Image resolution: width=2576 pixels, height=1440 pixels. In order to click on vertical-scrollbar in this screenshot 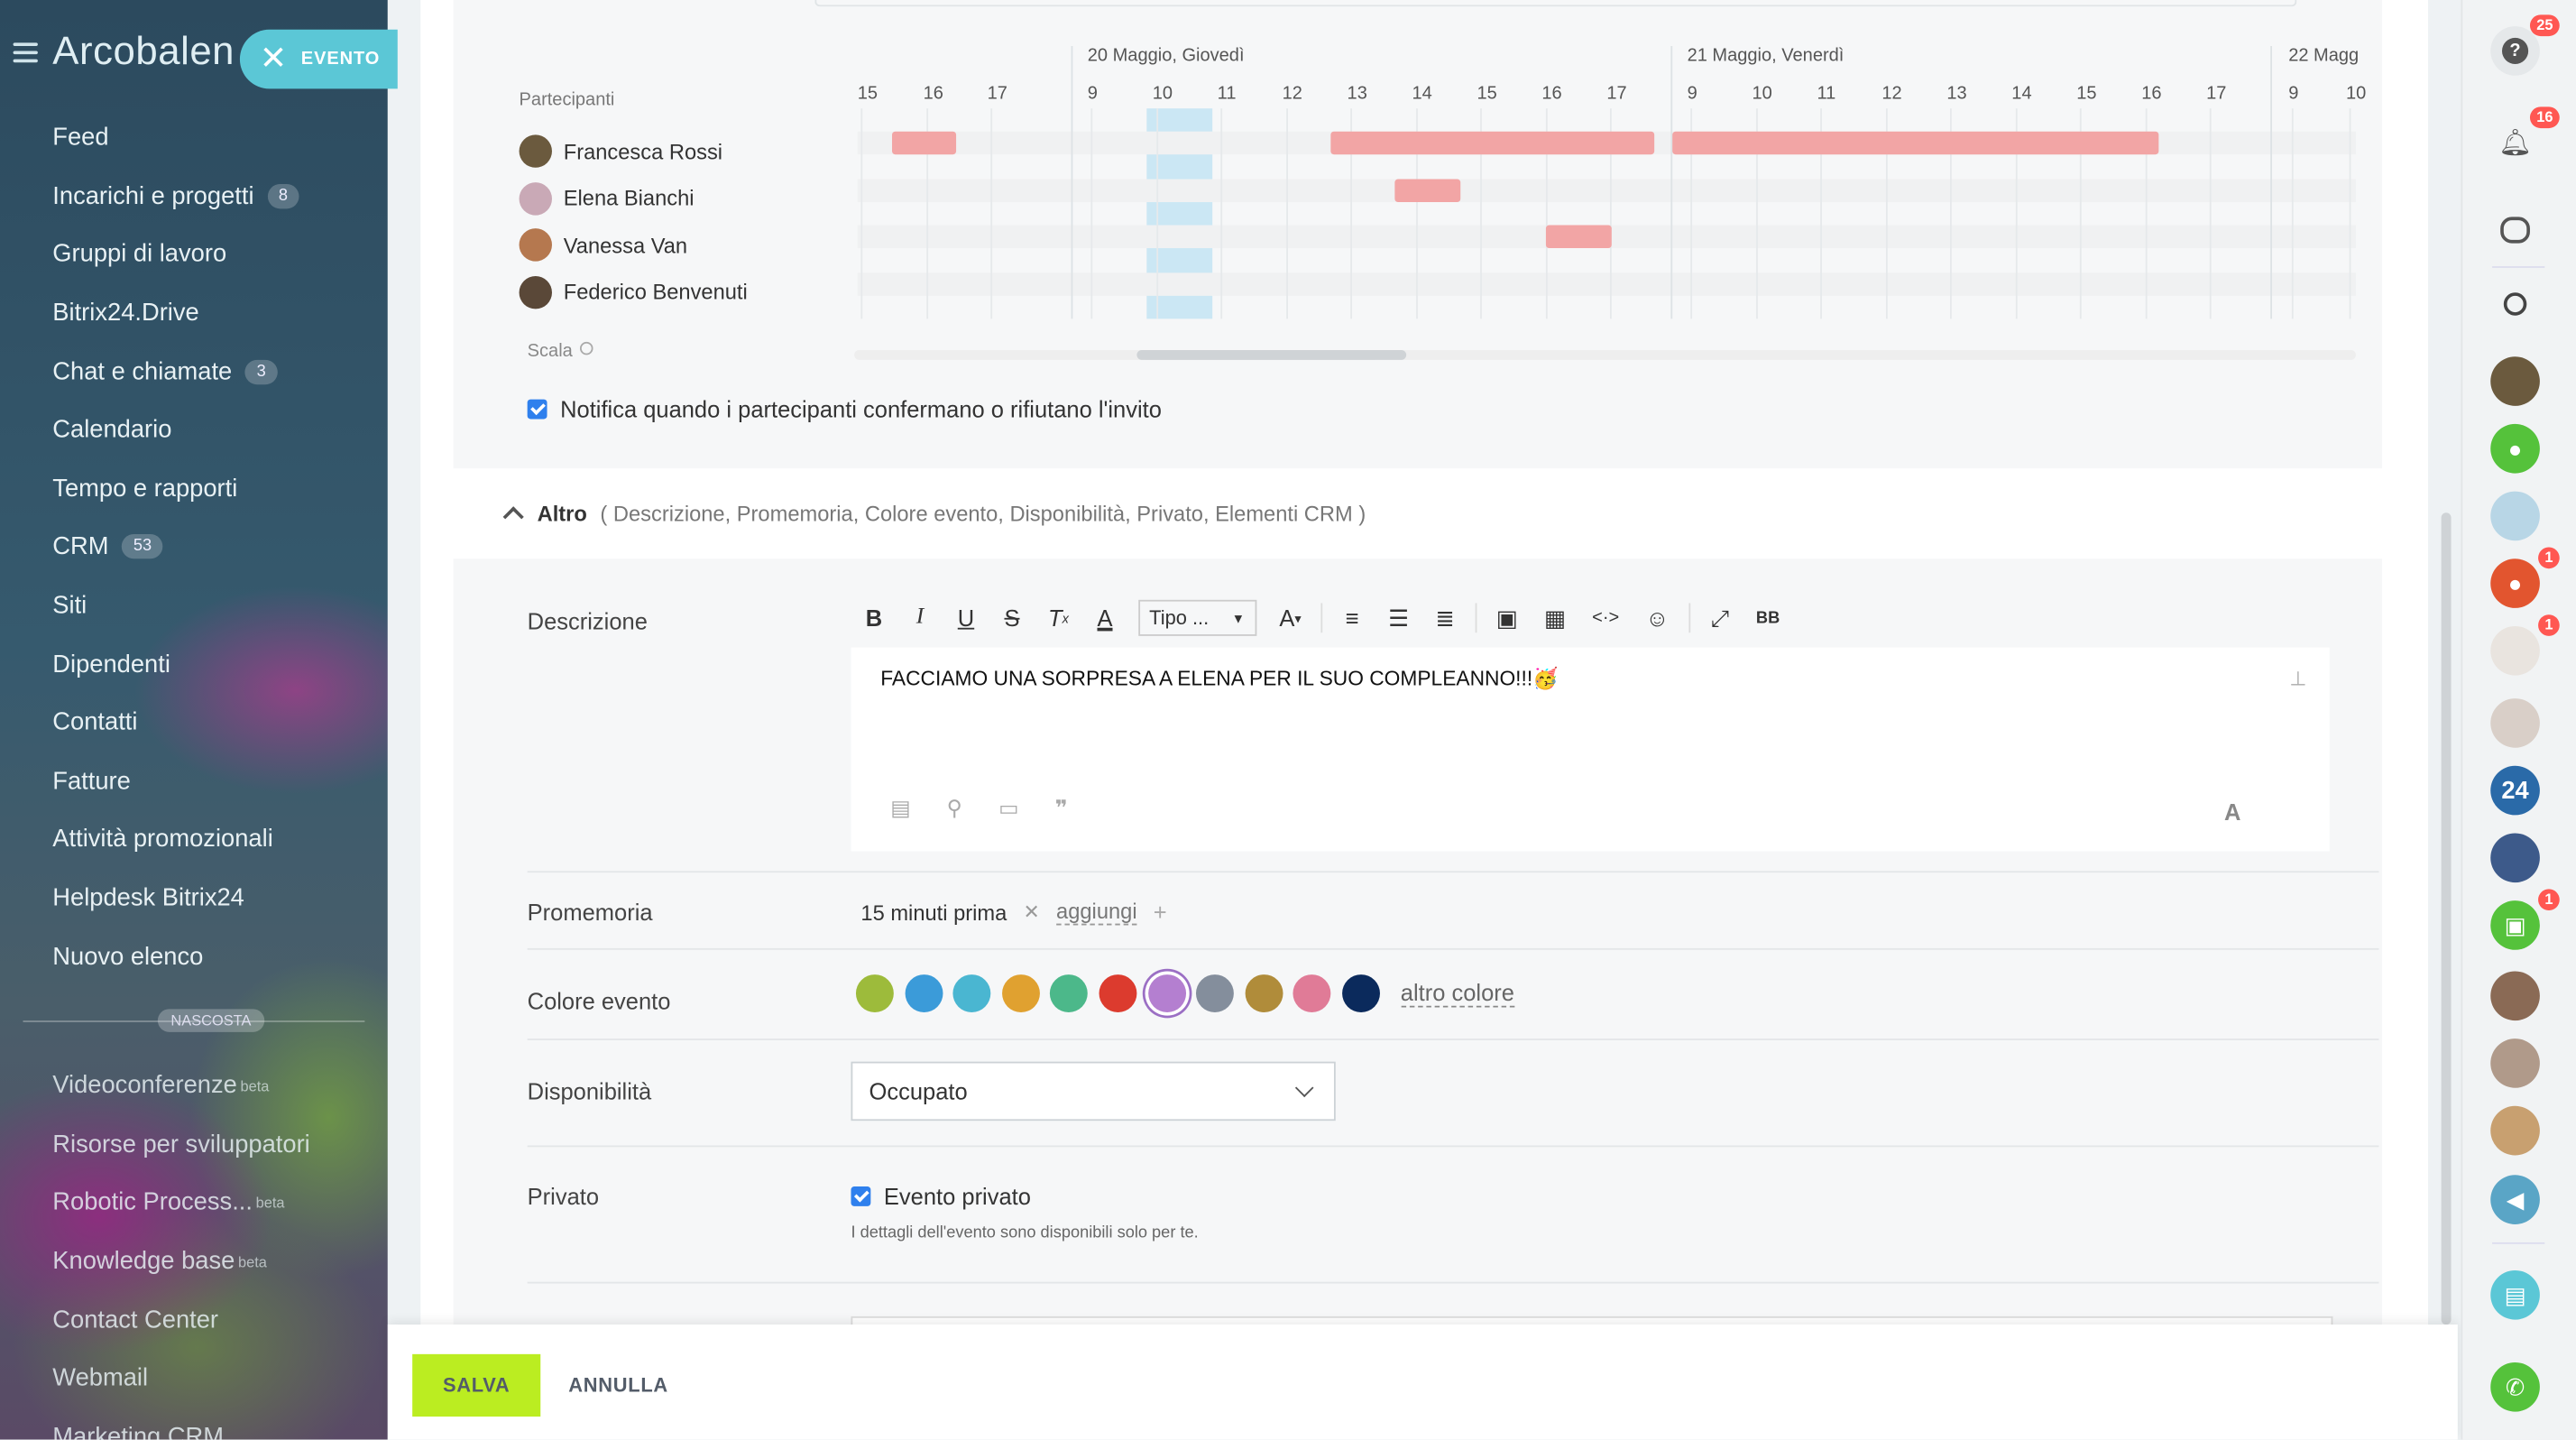, I will do `click(2447, 918)`.